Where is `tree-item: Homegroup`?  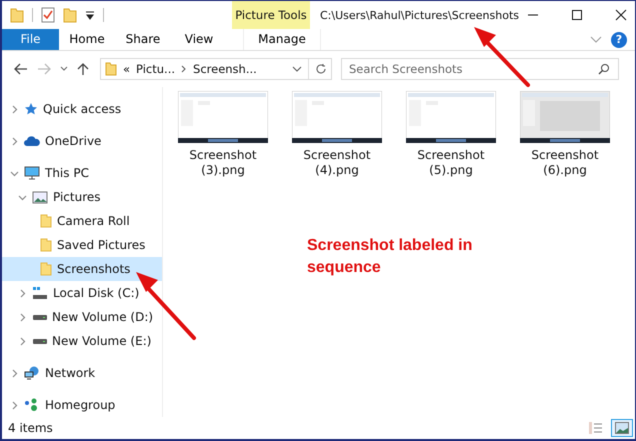
tree-item: Homegroup is located at coordinates (82, 405).